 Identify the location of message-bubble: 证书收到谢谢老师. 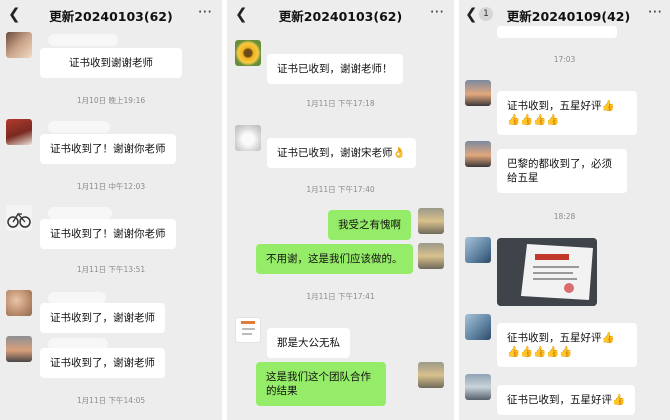
(111, 63).